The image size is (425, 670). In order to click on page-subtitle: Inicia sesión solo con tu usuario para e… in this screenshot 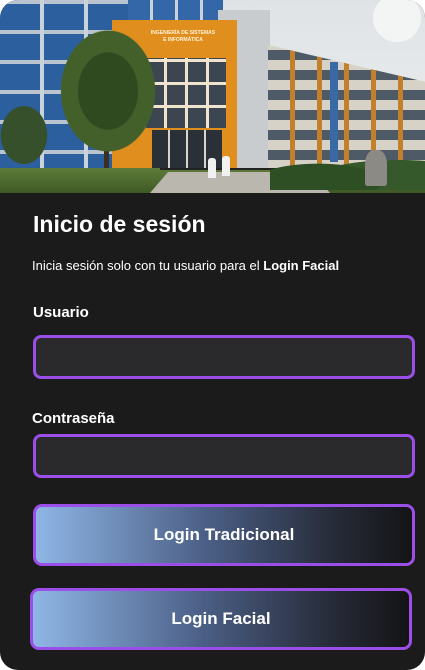, I will do `click(185, 265)`.